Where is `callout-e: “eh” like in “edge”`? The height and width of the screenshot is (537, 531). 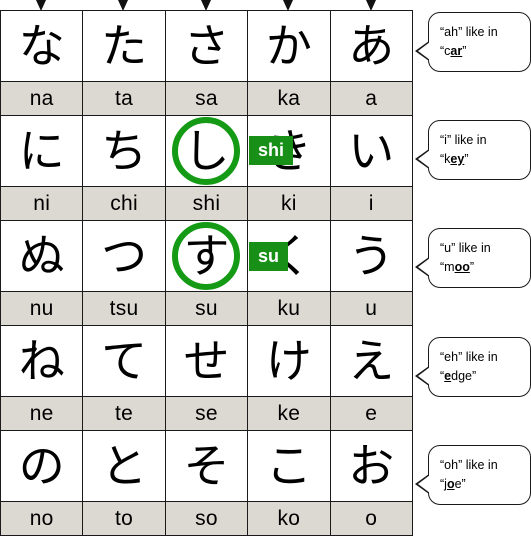 callout-e: “eh” like in “edge” is located at coordinates (473, 367).